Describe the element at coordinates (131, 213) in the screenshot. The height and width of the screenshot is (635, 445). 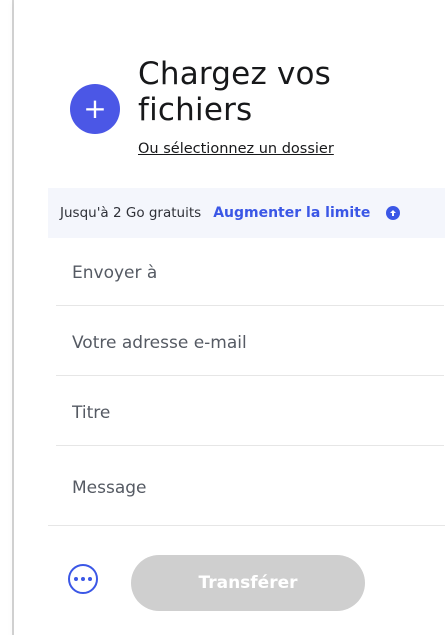
I see `free-limit-text: Jusqu'à 2 Go gratuits` at that location.